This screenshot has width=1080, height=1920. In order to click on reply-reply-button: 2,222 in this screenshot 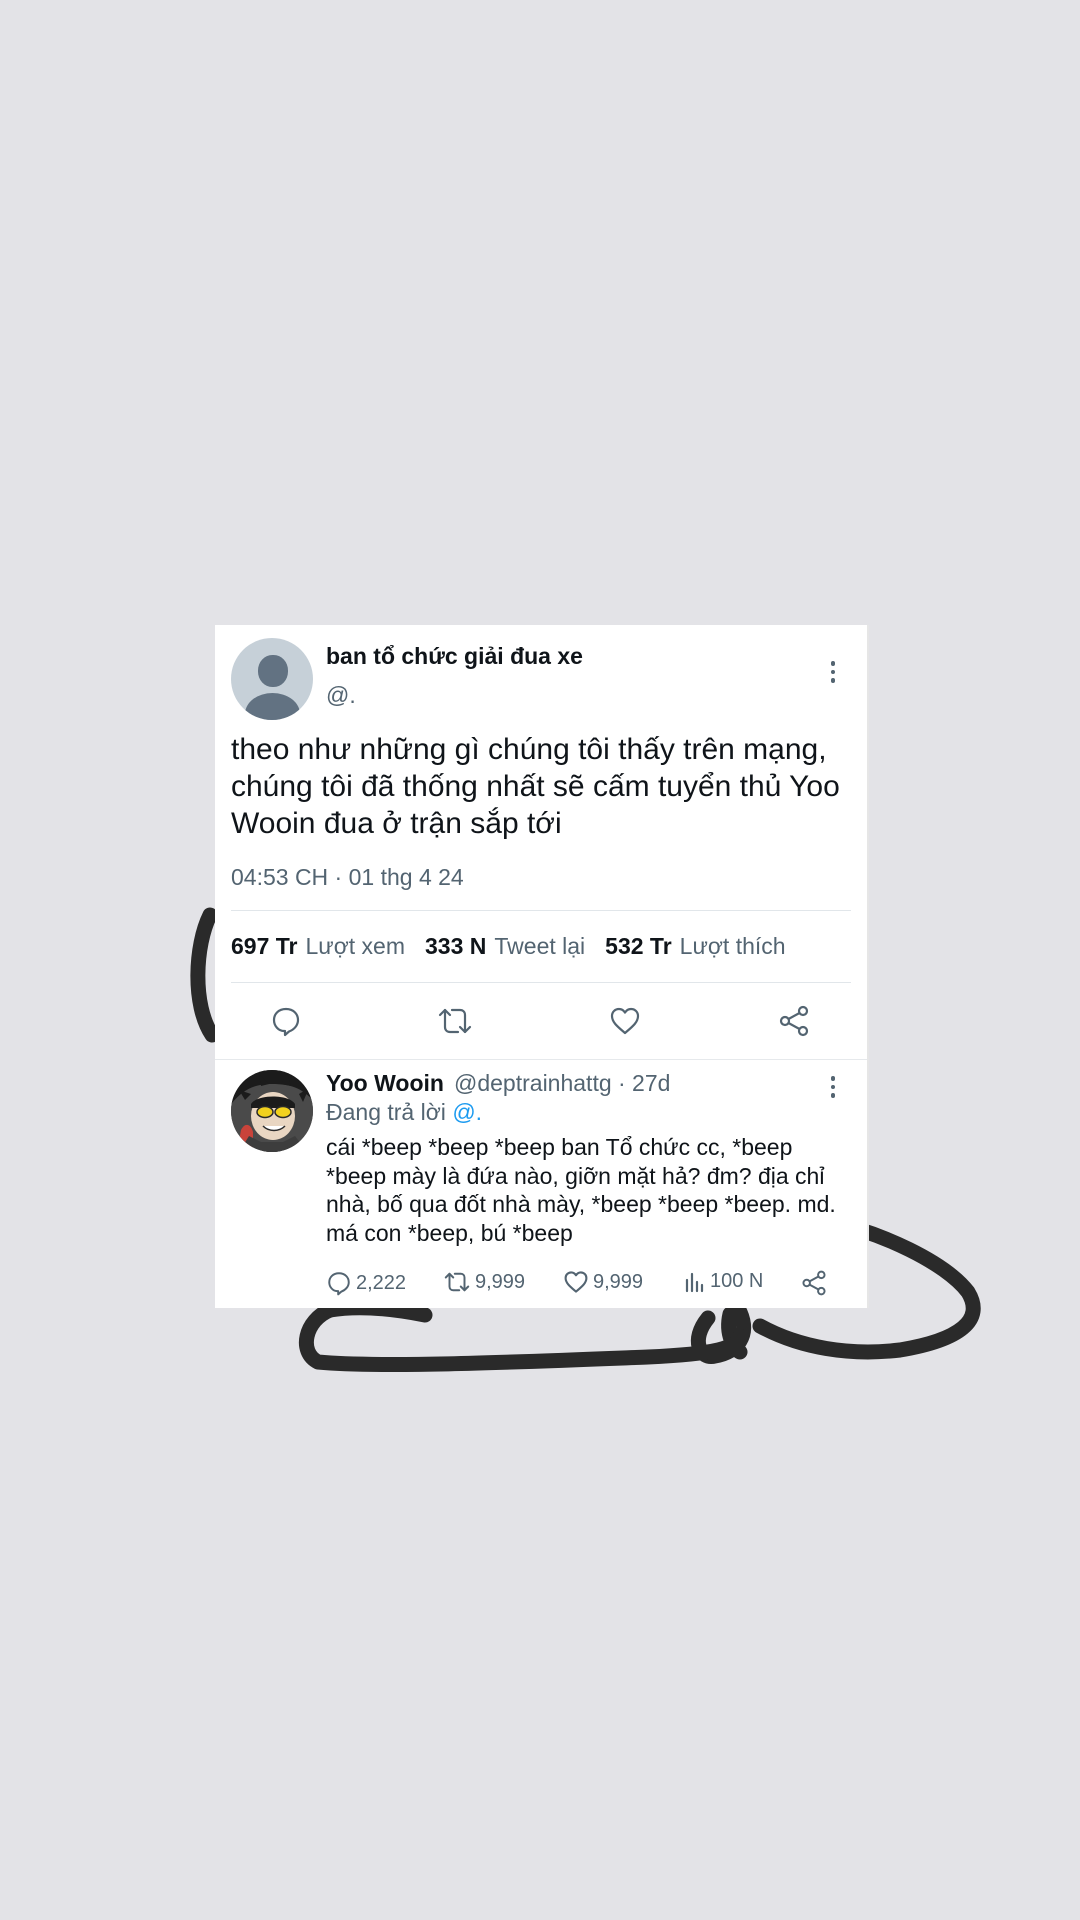, I will do `click(366, 1283)`.